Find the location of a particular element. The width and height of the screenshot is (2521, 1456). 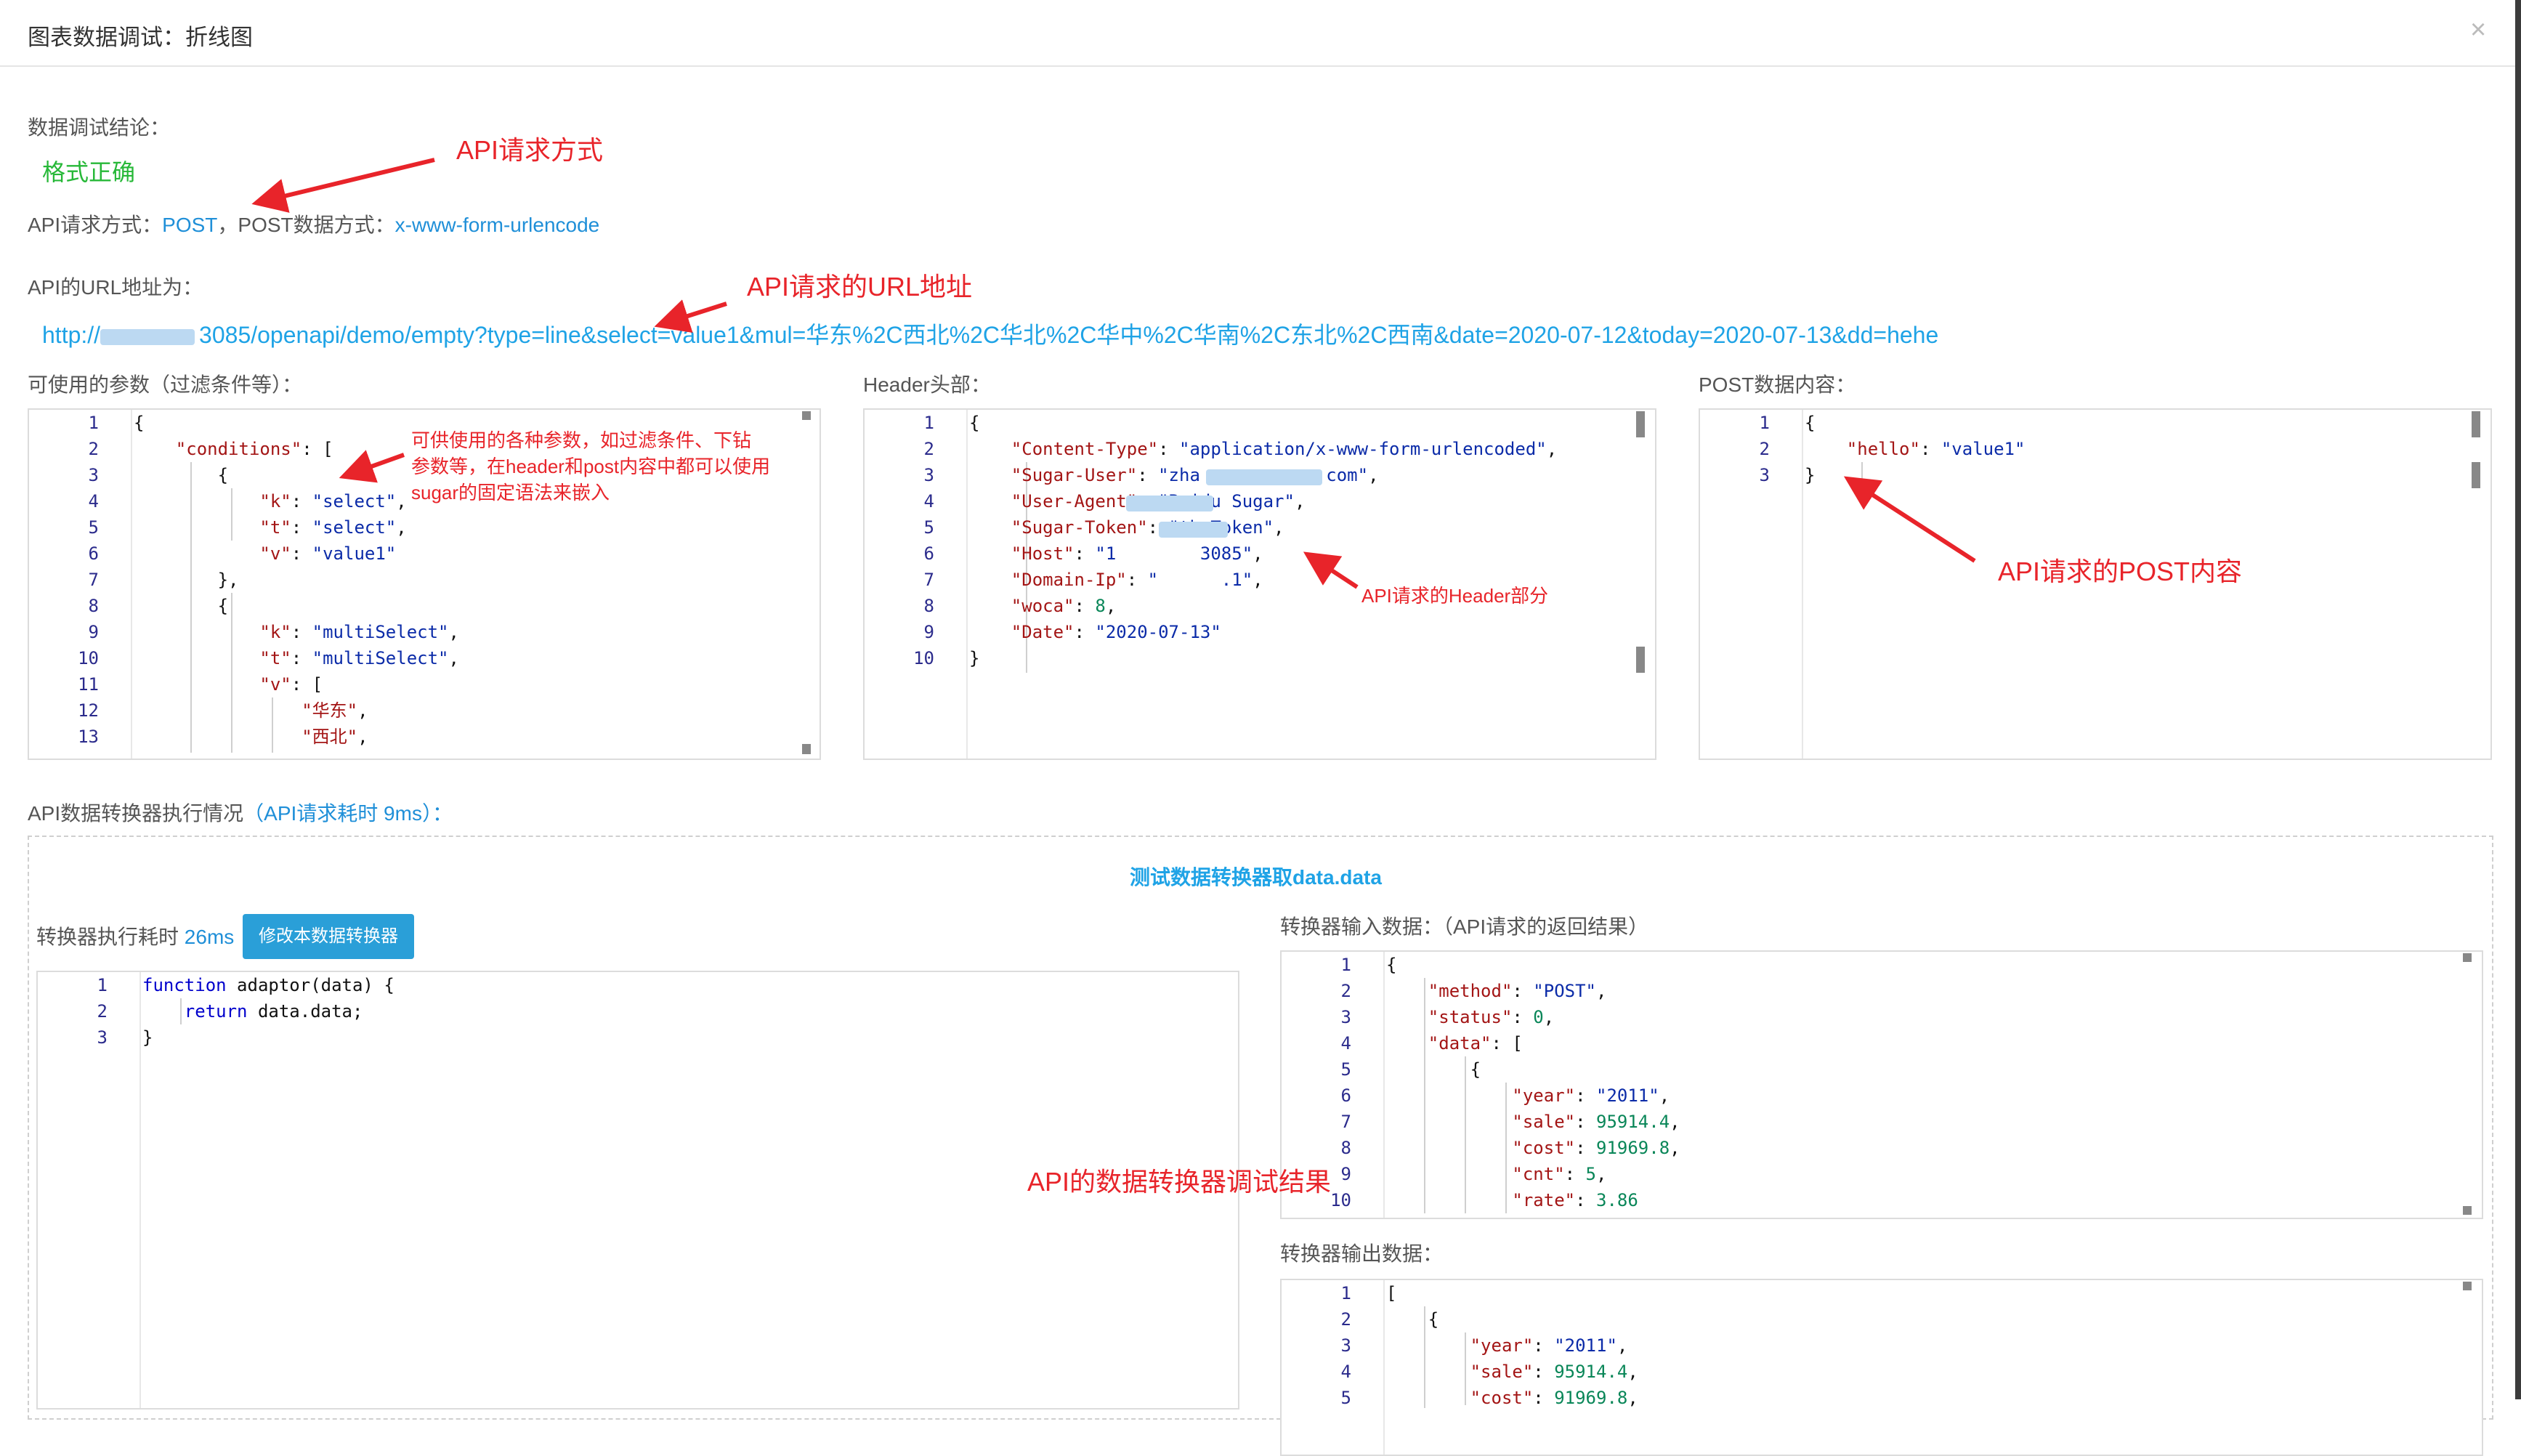

arrow-params is located at coordinates (372, 466).